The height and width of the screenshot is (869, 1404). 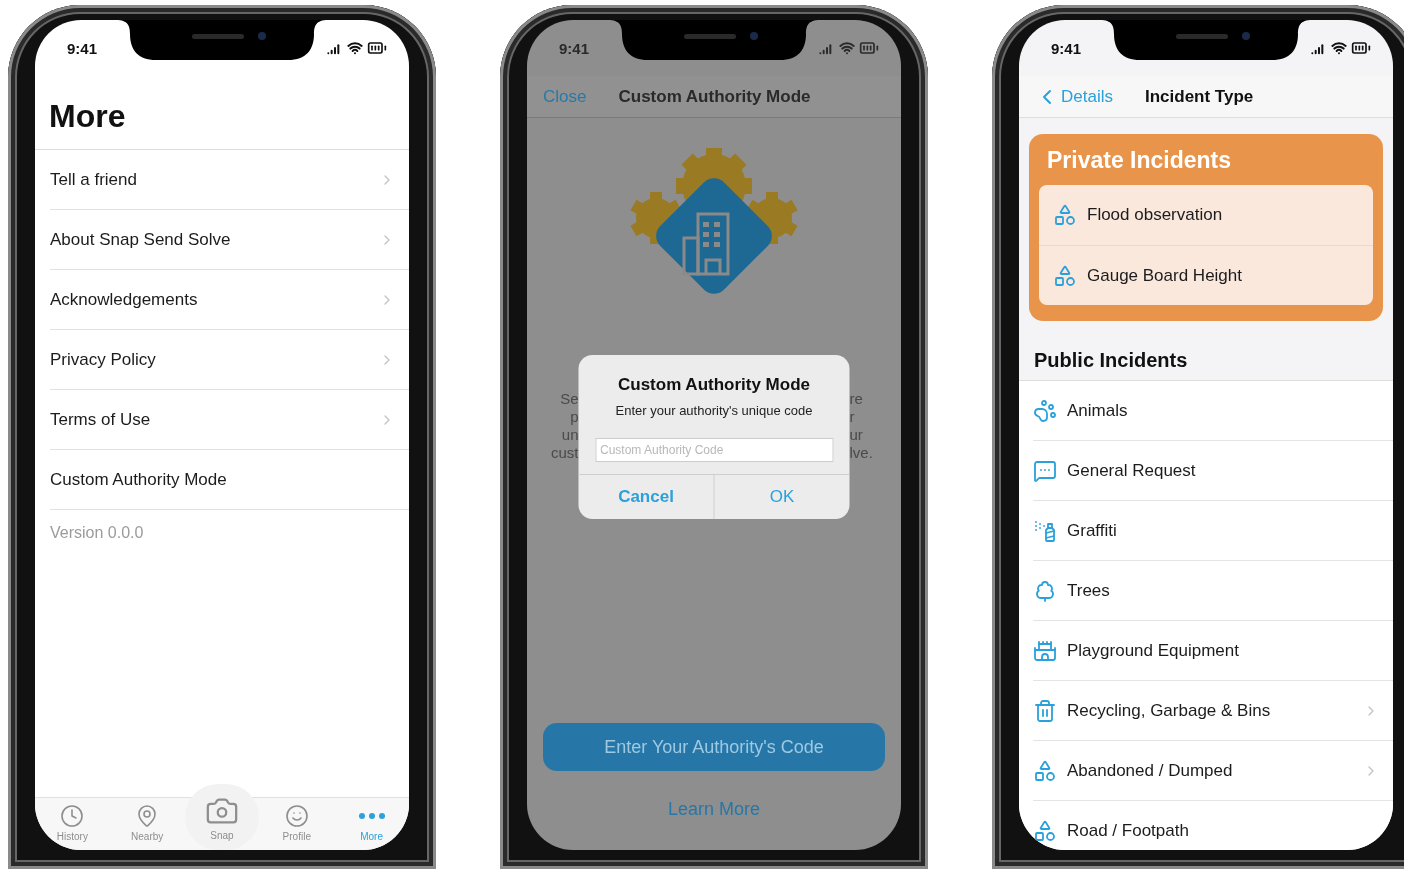 What do you see at coordinates (72, 816) in the screenshot?
I see `clock-icon` at bounding box center [72, 816].